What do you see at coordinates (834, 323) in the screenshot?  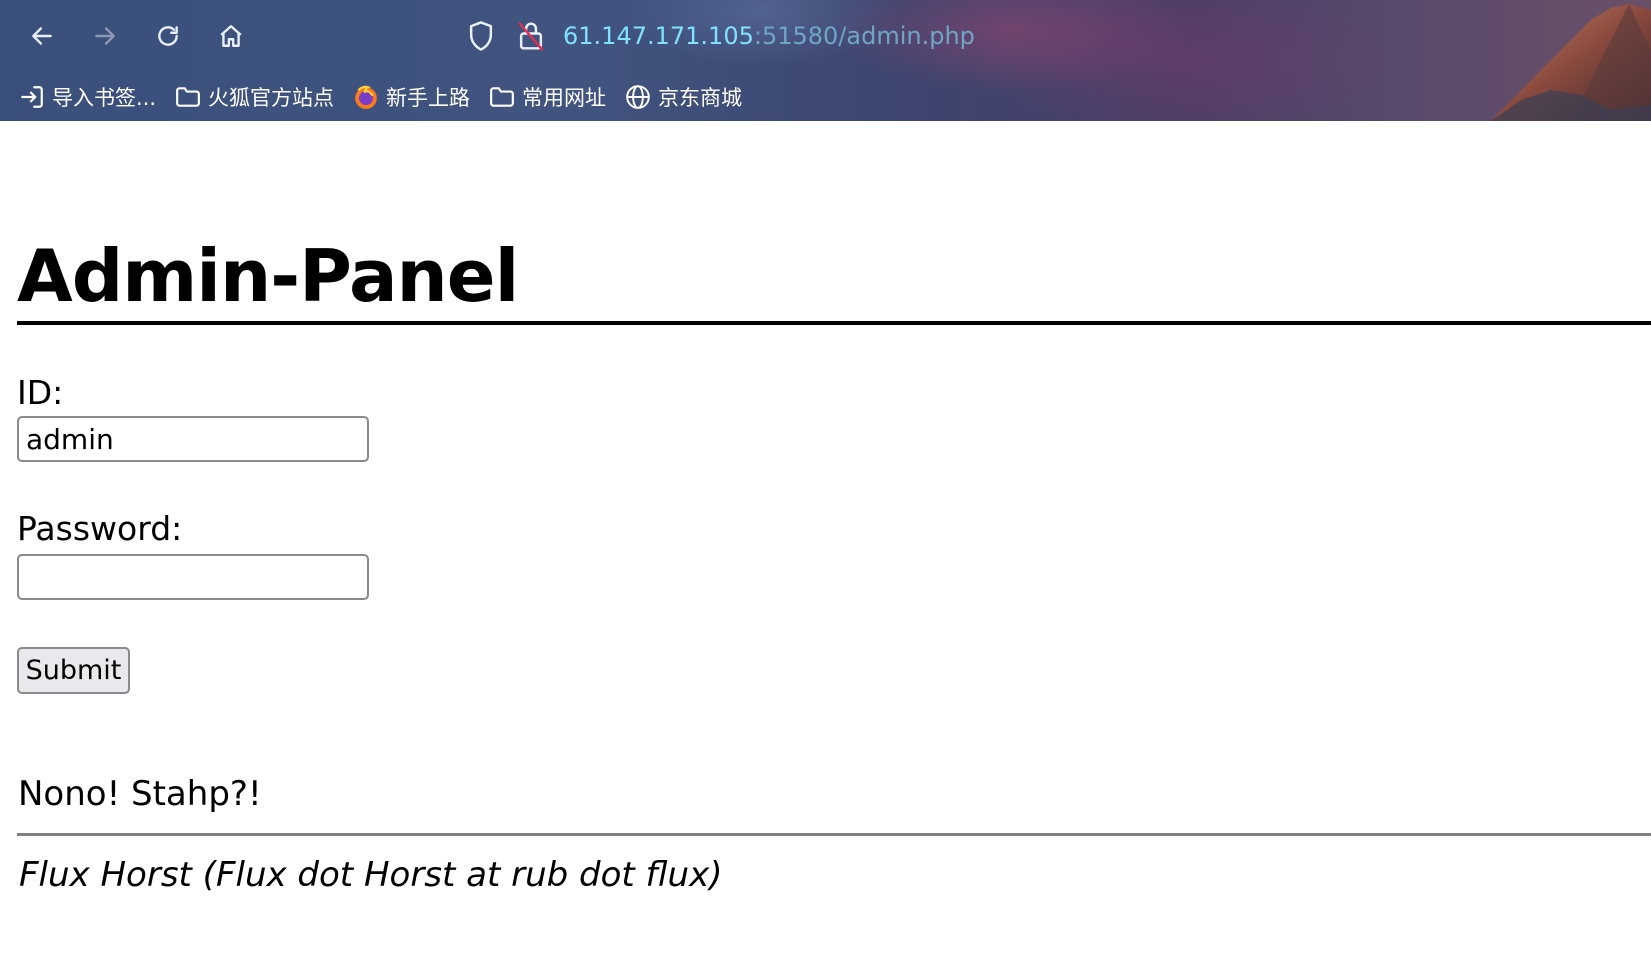 I see `title-divider` at bounding box center [834, 323].